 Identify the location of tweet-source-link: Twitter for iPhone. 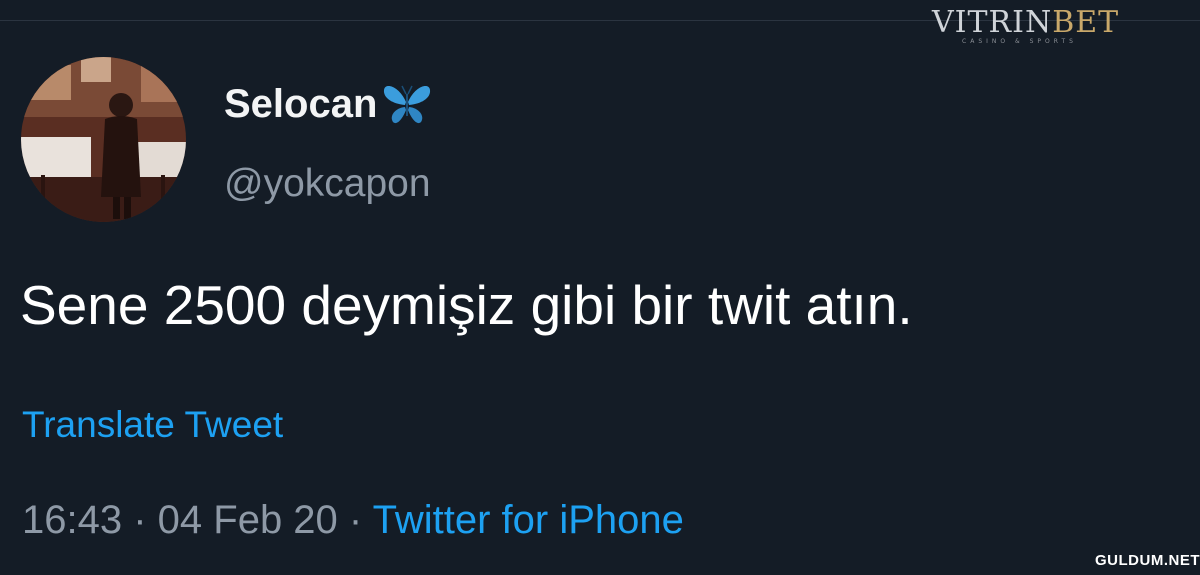
(528, 520).